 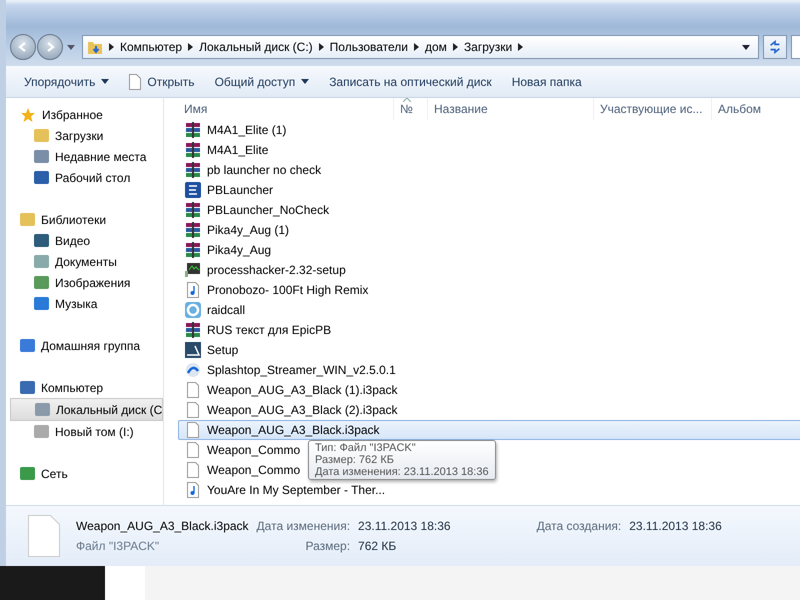 I want to click on file-type: Файл "I3PACK", so click(x=118, y=546).